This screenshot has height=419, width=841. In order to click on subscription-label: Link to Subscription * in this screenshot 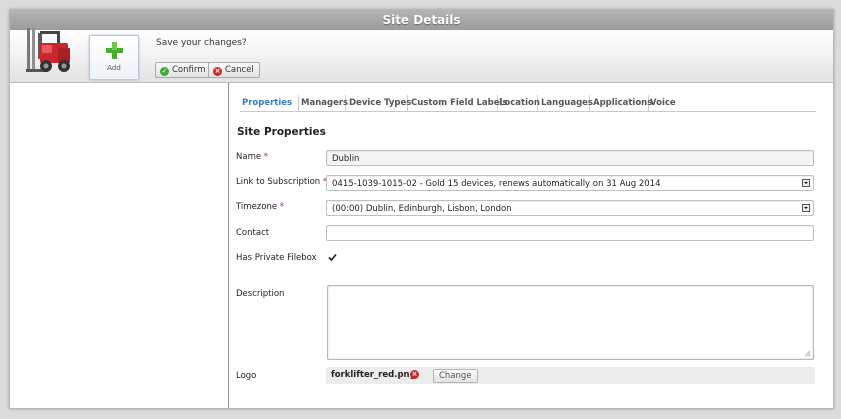, I will do `click(281, 182)`.